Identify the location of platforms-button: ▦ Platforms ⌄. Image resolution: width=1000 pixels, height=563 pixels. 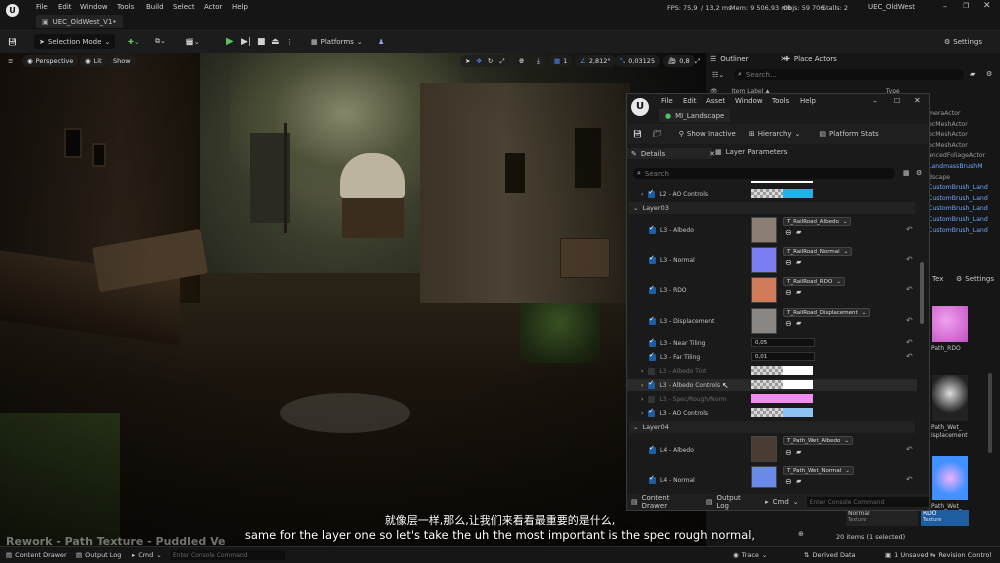
(337, 41).